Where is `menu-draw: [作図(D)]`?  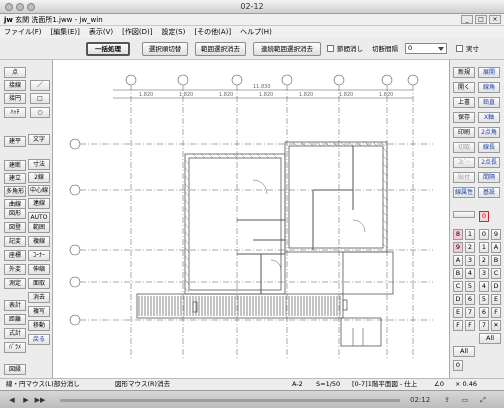
menu-draw: [作図(D)] is located at coordinates (137, 32).